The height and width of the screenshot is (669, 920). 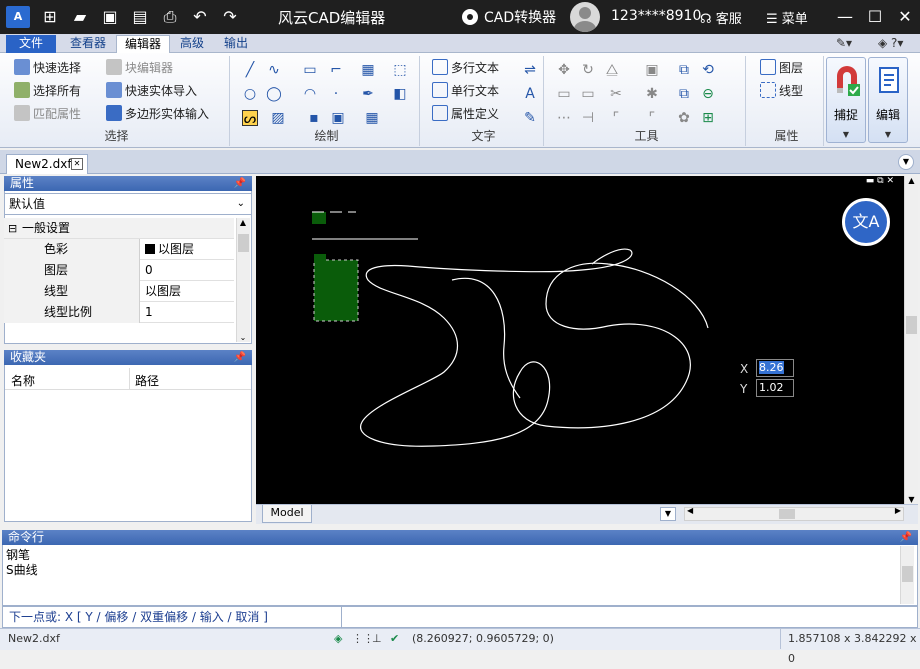 What do you see at coordinates (612, 70) in the screenshot?
I see `mirror-icon: ⧋` at bounding box center [612, 70].